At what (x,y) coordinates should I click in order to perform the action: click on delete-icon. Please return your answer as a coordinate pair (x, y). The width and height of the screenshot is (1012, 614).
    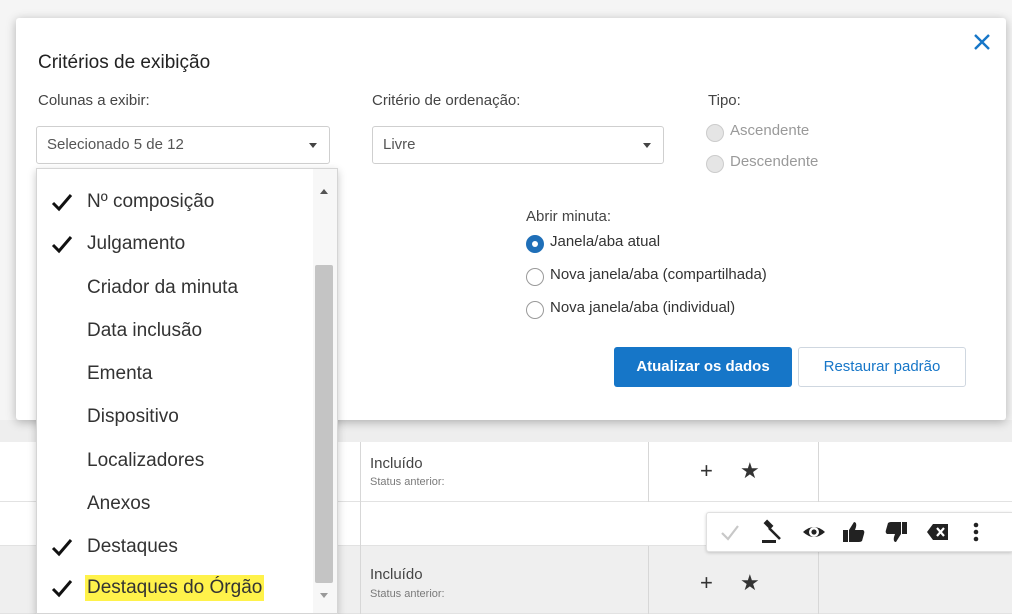
    Looking at the image, I should click on (938, 532).